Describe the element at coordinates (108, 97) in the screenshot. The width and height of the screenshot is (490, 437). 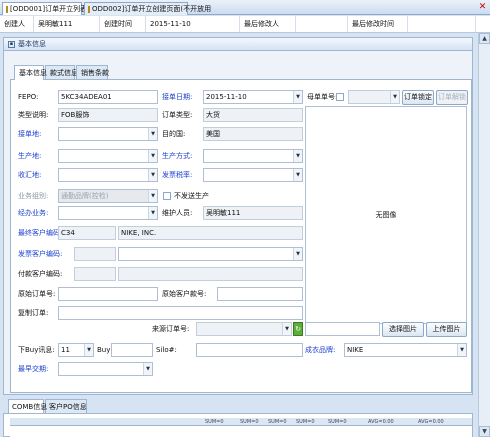
I see `fepo-field: 5KC34ADEA01` at that location.